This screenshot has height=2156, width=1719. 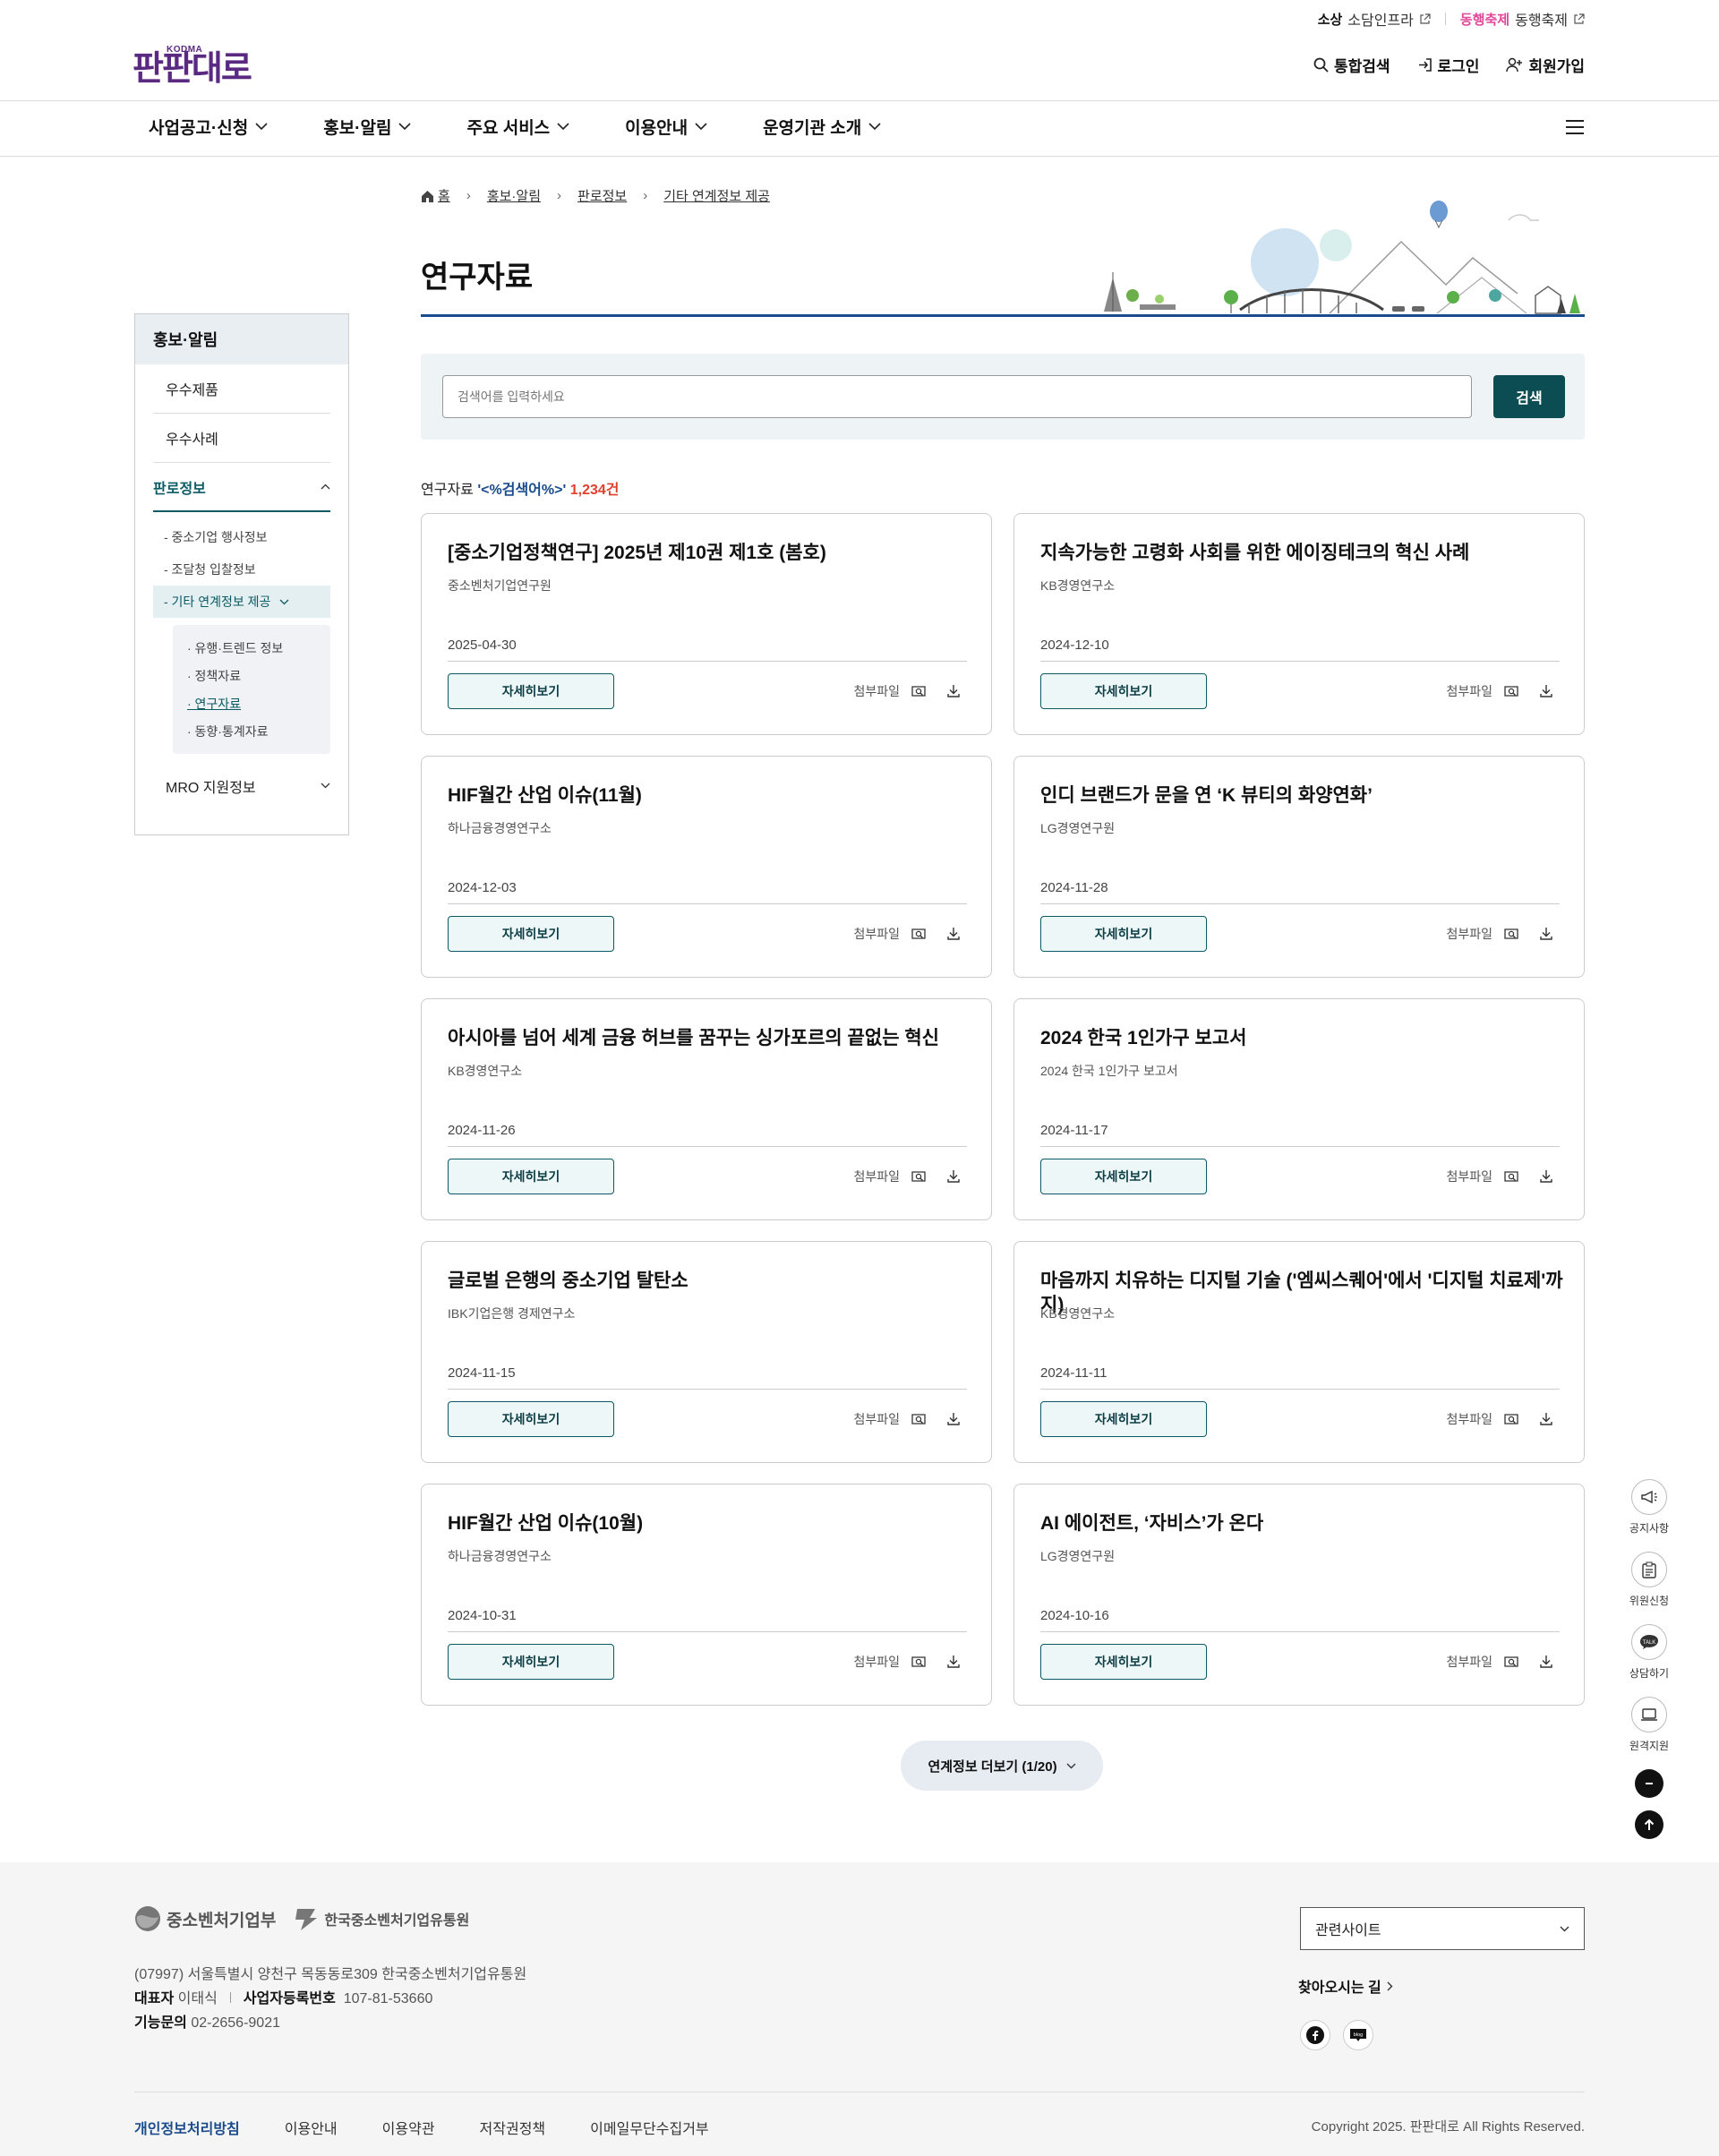 I want to click on card-title: 인디 브랜드가 문을 연 ‘K 뷰티의 화양연화’, so click(x=1304, y=795).